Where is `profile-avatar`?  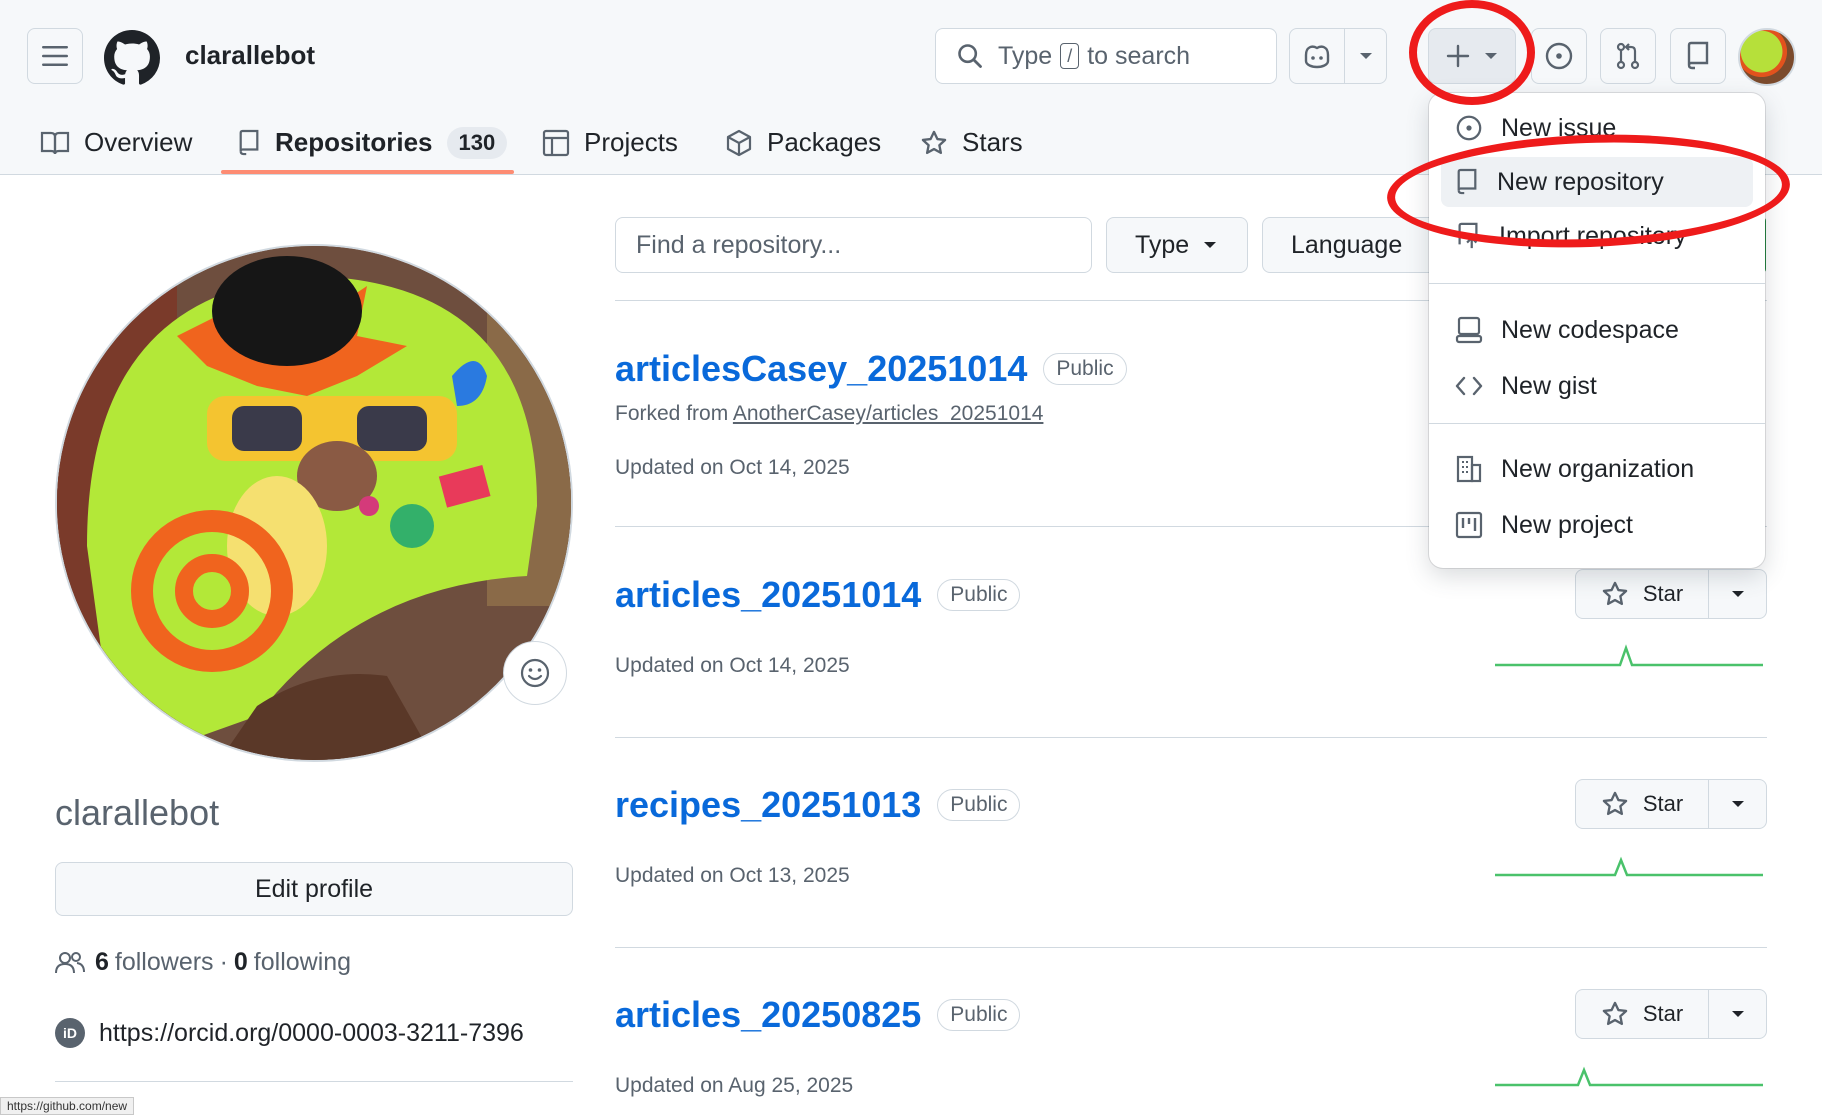 profile-avatar is located at coordinates (314, 503).